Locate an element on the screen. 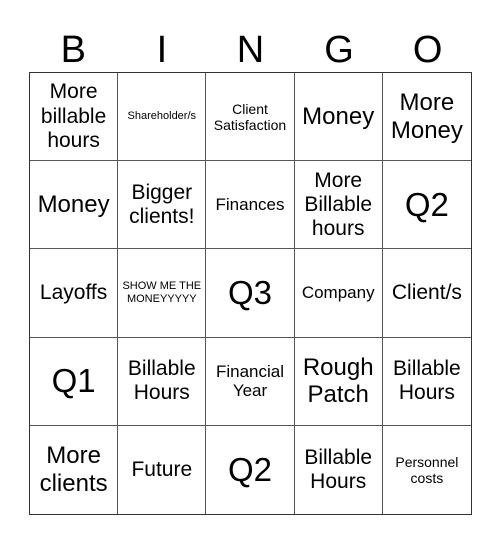  bingo-cell: Bigger clients! is located at coordinates (162, 205).